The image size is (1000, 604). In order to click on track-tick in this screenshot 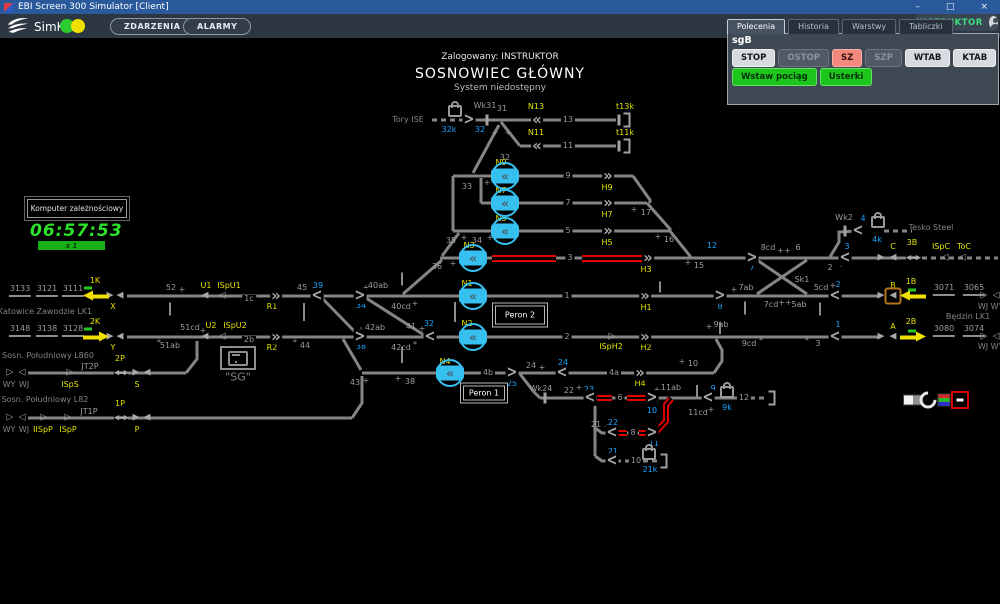, I will do `click(619, 120)`.